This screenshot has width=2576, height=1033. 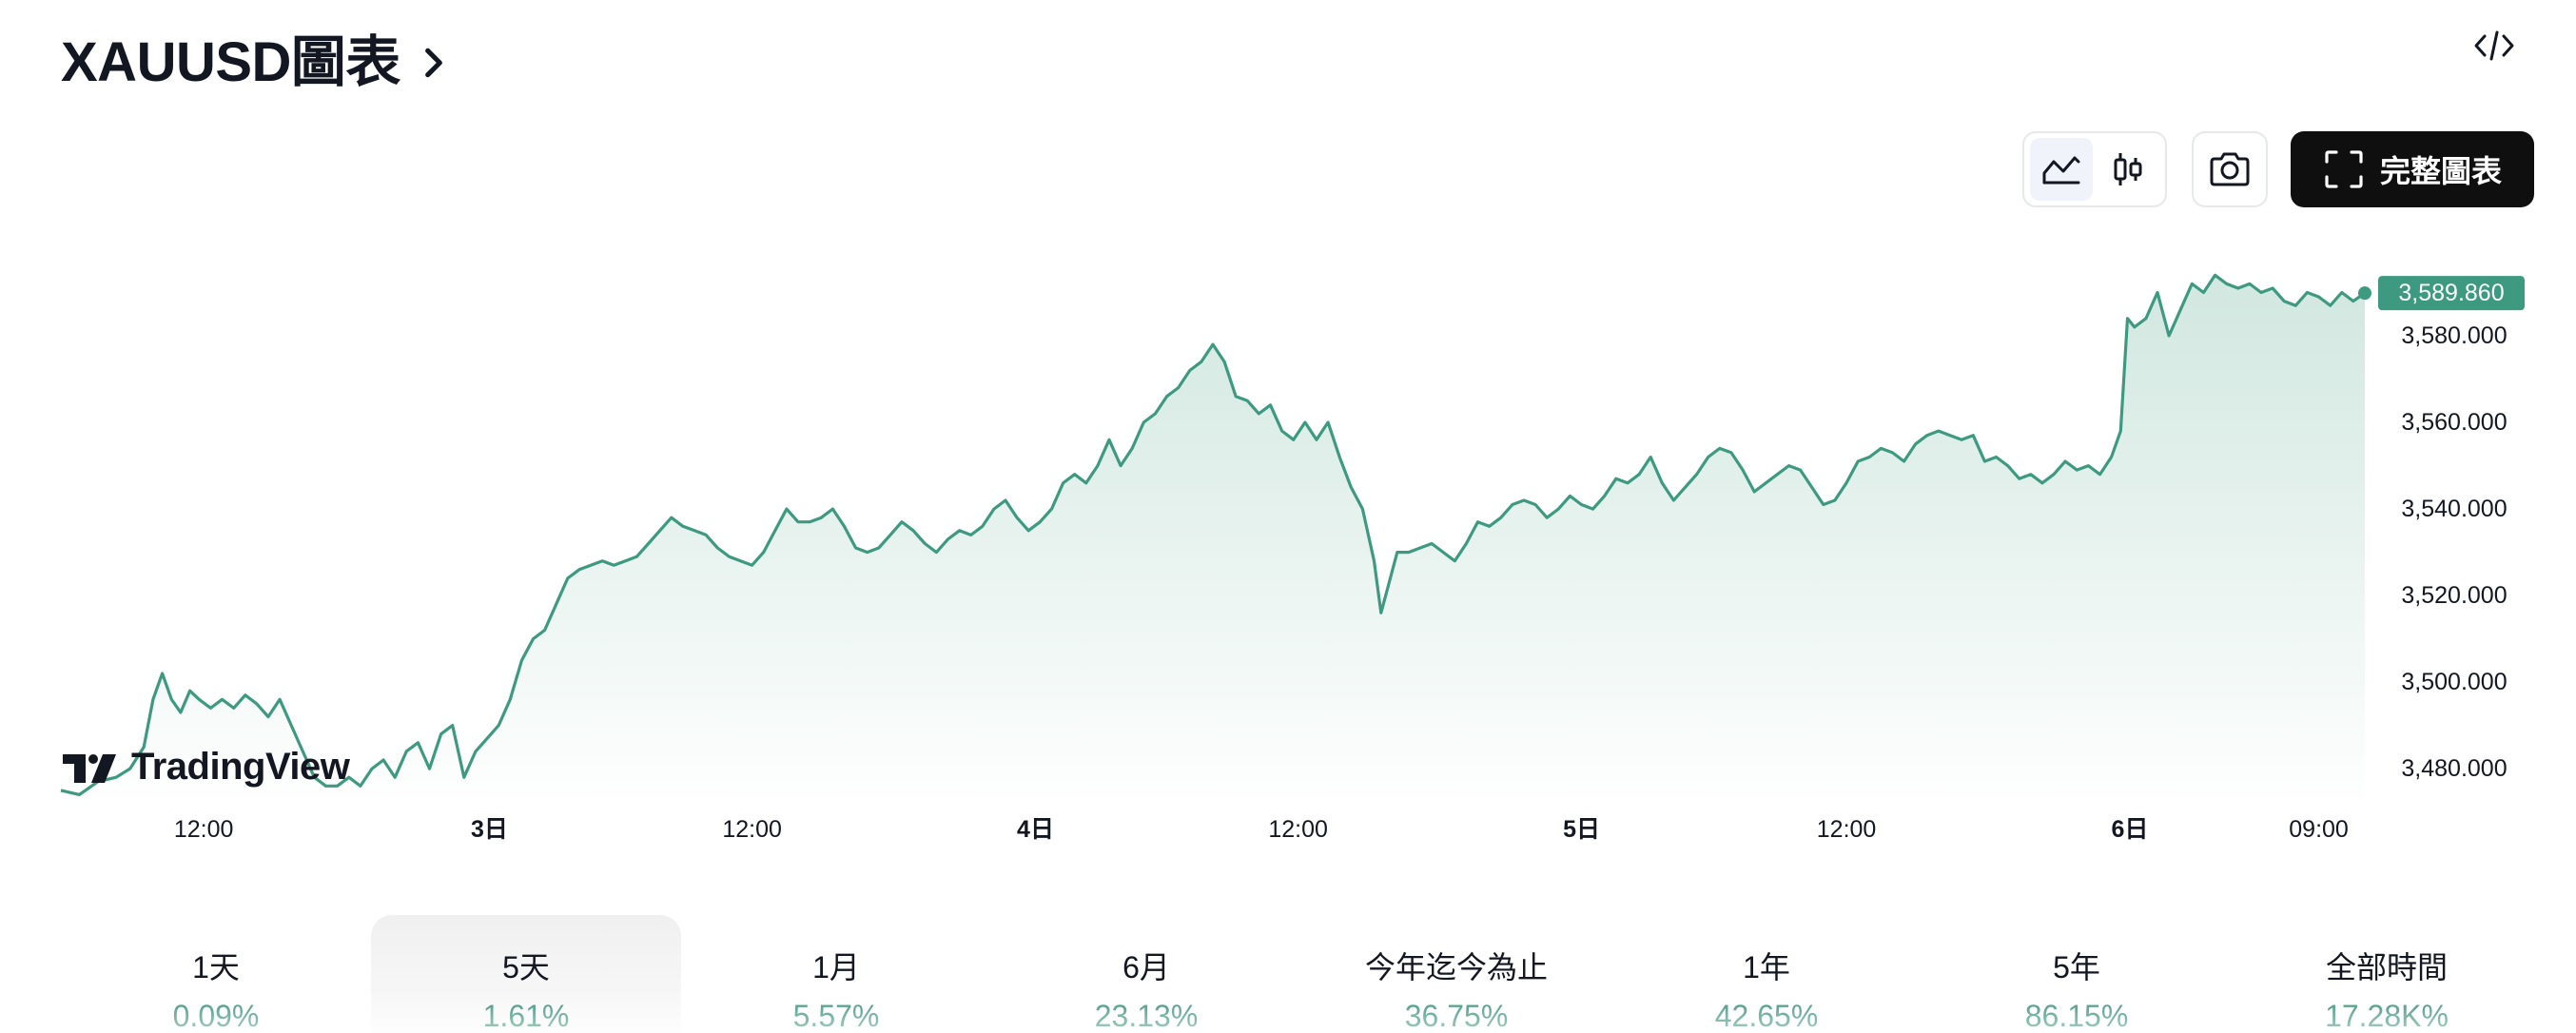 I want to click on tradingview-mark-icon, so click(x=89, y=768).